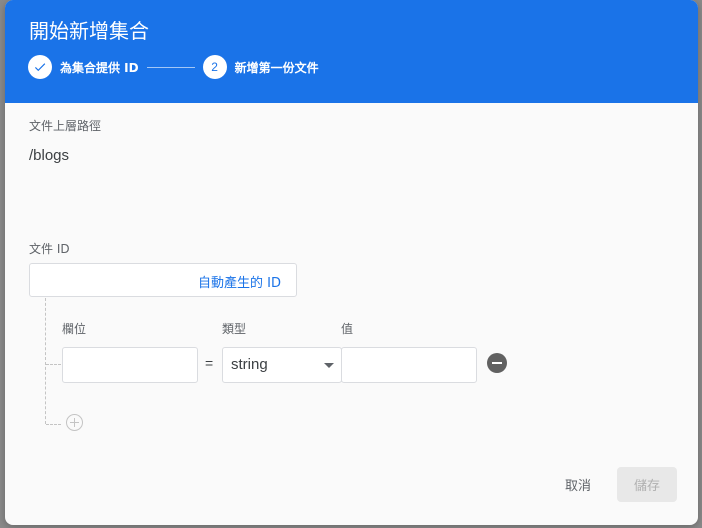  What do you see at coordinates (282, 365) in the screenshot?
I see `field-type-select: string` at bounding box center [282, 365].